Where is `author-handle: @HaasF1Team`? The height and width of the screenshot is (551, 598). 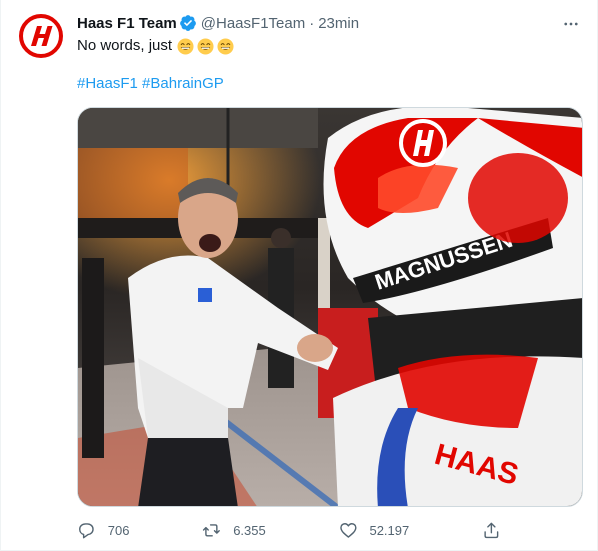 author-handle: @HaasF1Team is located at coordinates (253, 23).